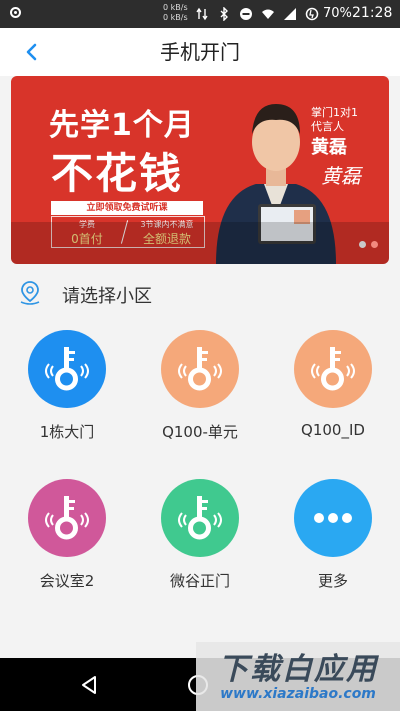 The width and height of the screenshot is (400, 711). What do you see at coordinates (368, 244) in the screenshot?
I see `carousel-indicator` at bounding box center [368, 244].